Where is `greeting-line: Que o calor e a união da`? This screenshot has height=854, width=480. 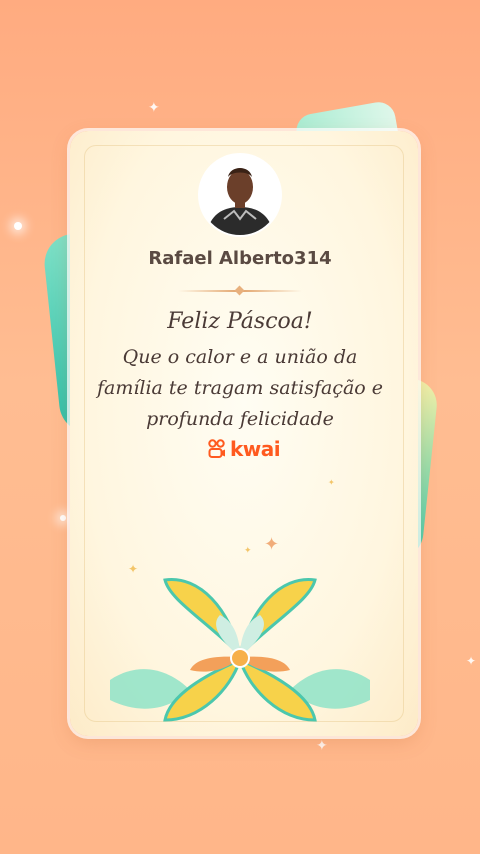 greeting-line: Que o calor e a união da is located at coordinates (240, 357).